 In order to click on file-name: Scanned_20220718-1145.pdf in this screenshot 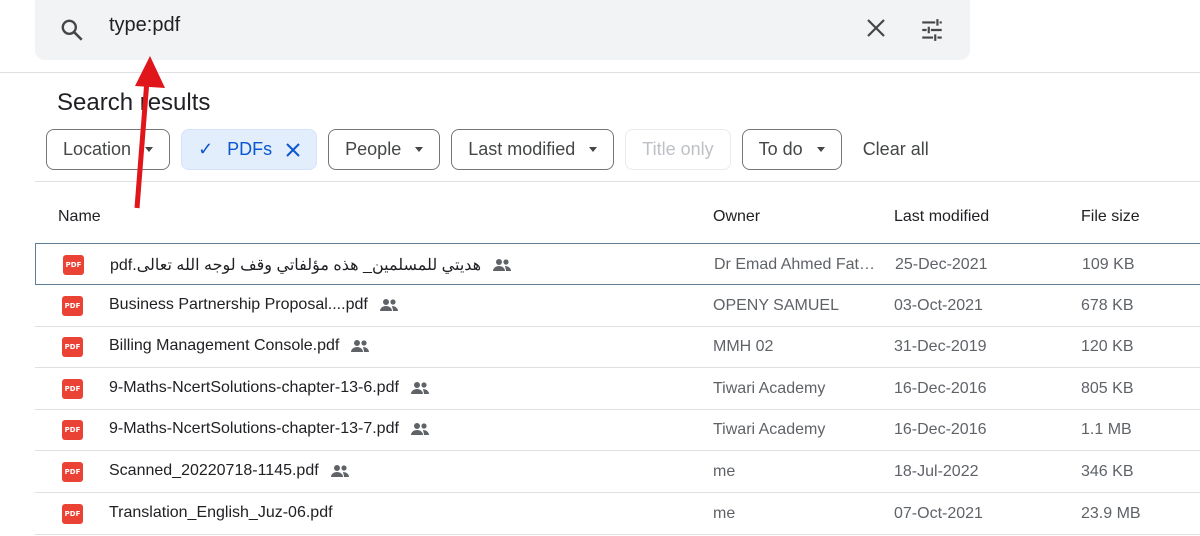, I will do `click(230, 471)`.